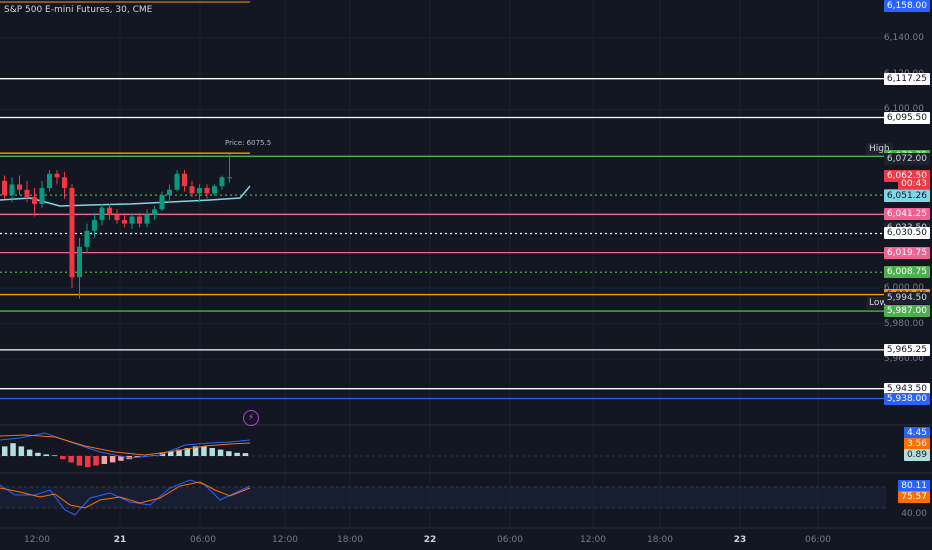 The width and height of the screenshot is (932, 550). I want to click on price-label: 5,938.00, so click(906, 399).